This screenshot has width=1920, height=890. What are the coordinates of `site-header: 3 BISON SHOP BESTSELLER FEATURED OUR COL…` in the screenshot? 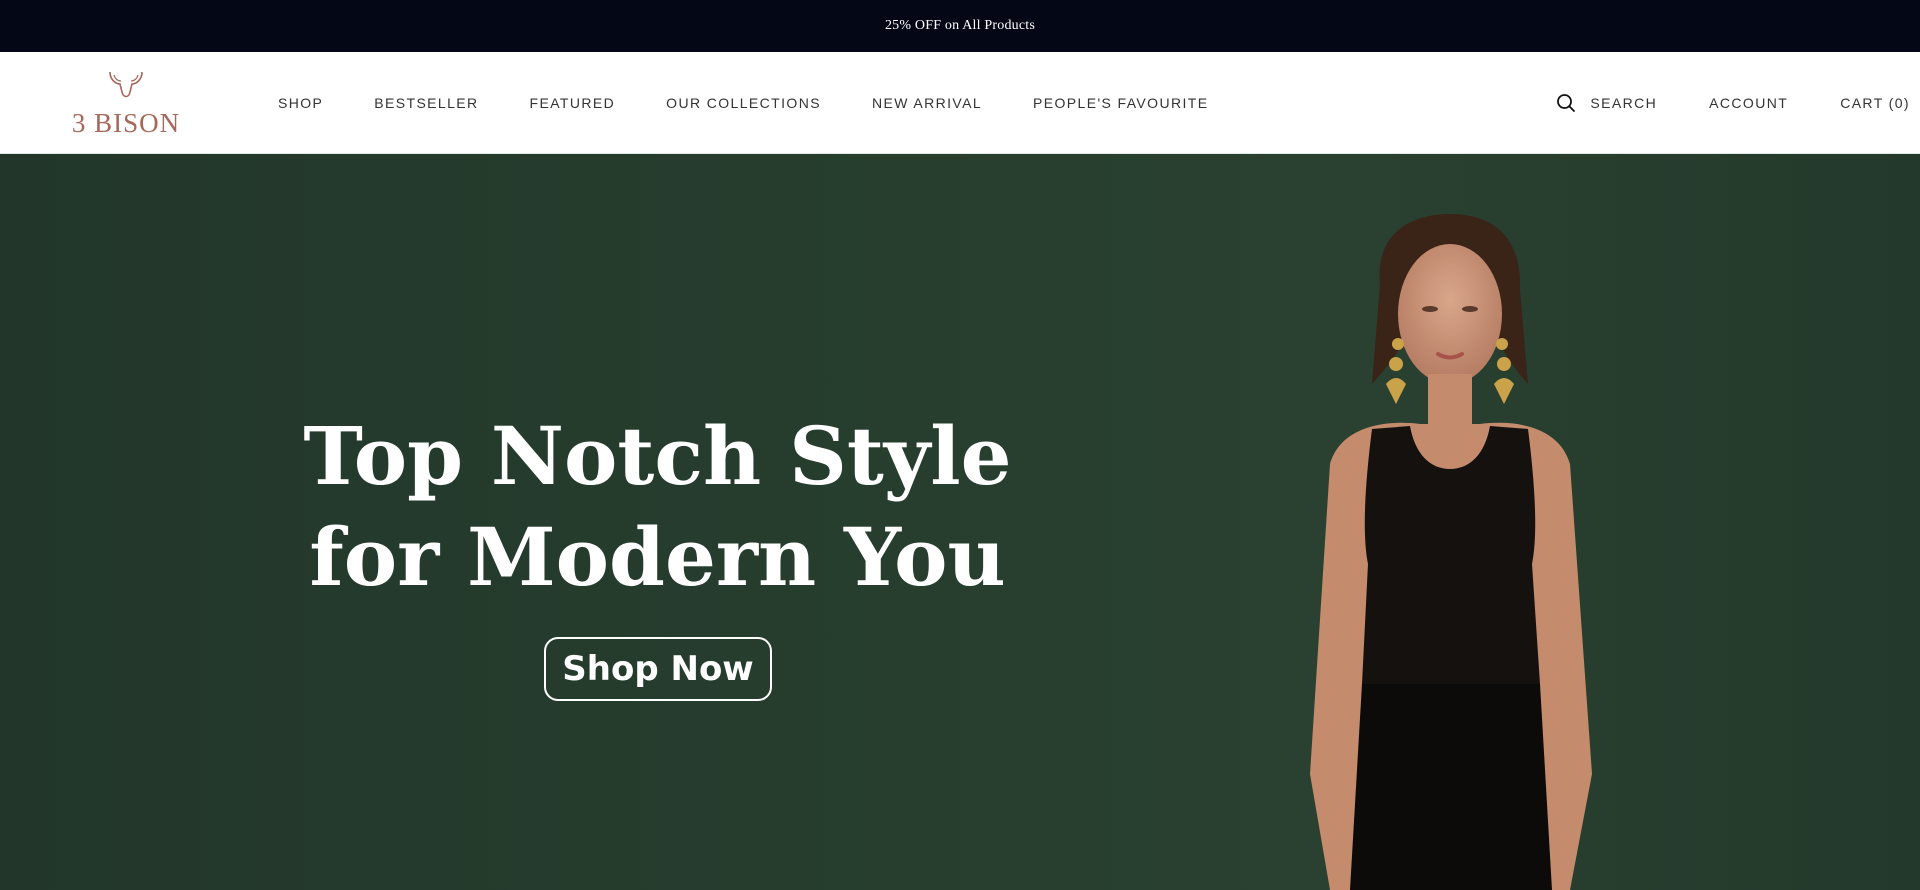 It's located at (960, 103).